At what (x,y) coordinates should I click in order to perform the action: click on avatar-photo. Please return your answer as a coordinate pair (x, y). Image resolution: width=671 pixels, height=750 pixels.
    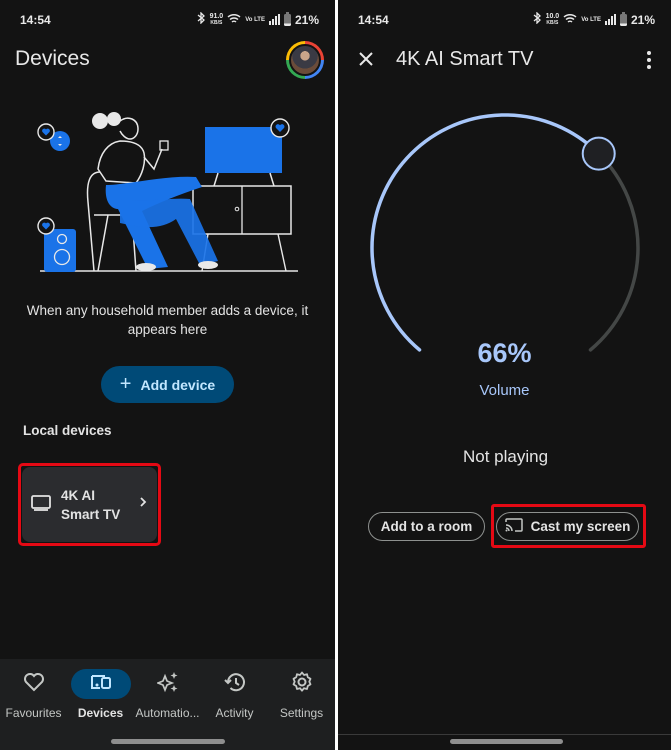
    Looking at the image, I should click on (305, 60).